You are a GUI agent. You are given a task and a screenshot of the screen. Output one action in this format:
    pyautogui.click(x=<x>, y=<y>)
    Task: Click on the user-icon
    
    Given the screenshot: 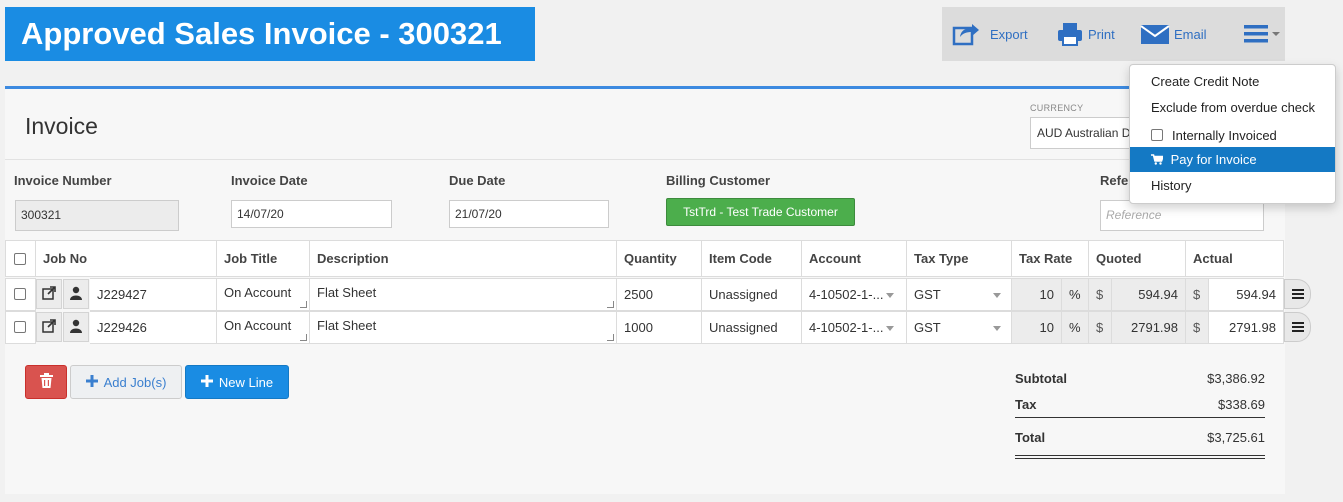 What is the action you would take?
    pyautogui.click(x=76, y=327)
    